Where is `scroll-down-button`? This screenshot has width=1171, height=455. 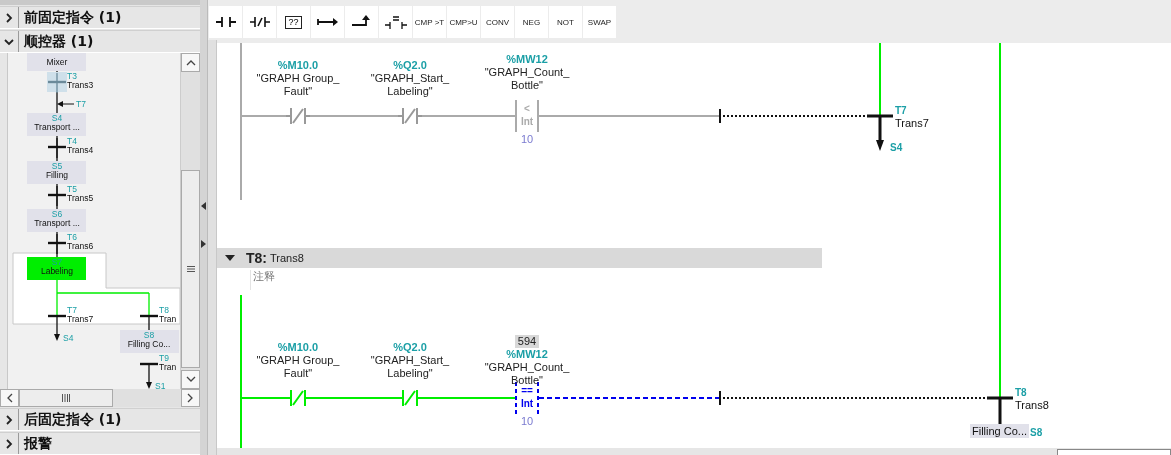
scroll-down-button is located at coordinates (190, 379).